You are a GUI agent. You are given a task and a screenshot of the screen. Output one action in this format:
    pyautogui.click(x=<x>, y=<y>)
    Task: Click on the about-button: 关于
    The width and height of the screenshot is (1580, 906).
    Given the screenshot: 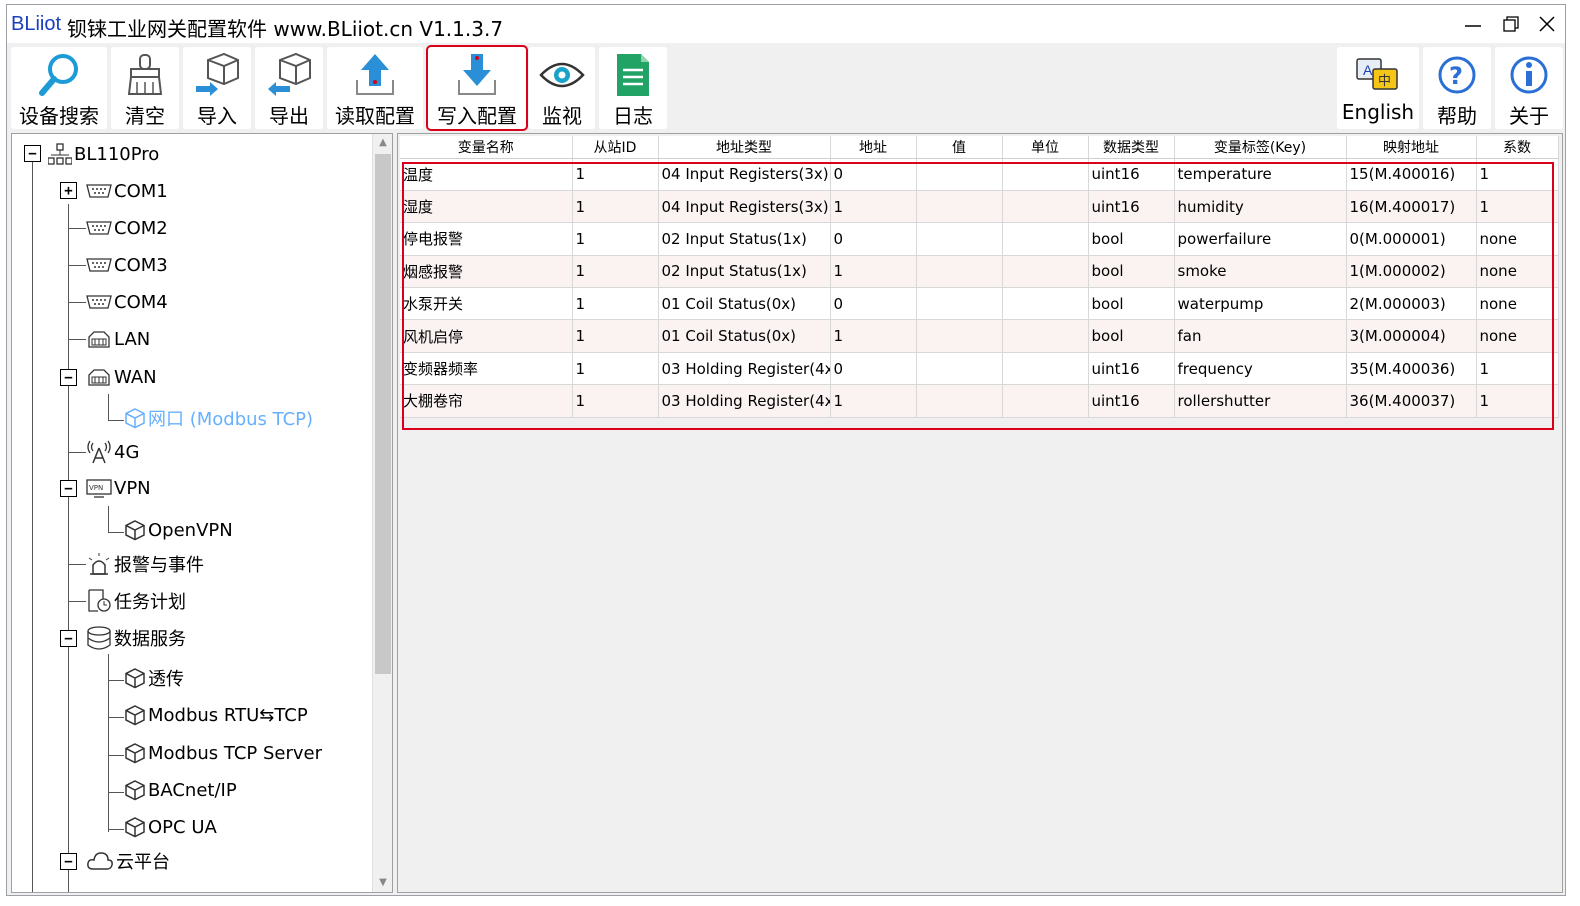 What is the action you would take?
    pyautogui.click(x=1529, y=88)
    